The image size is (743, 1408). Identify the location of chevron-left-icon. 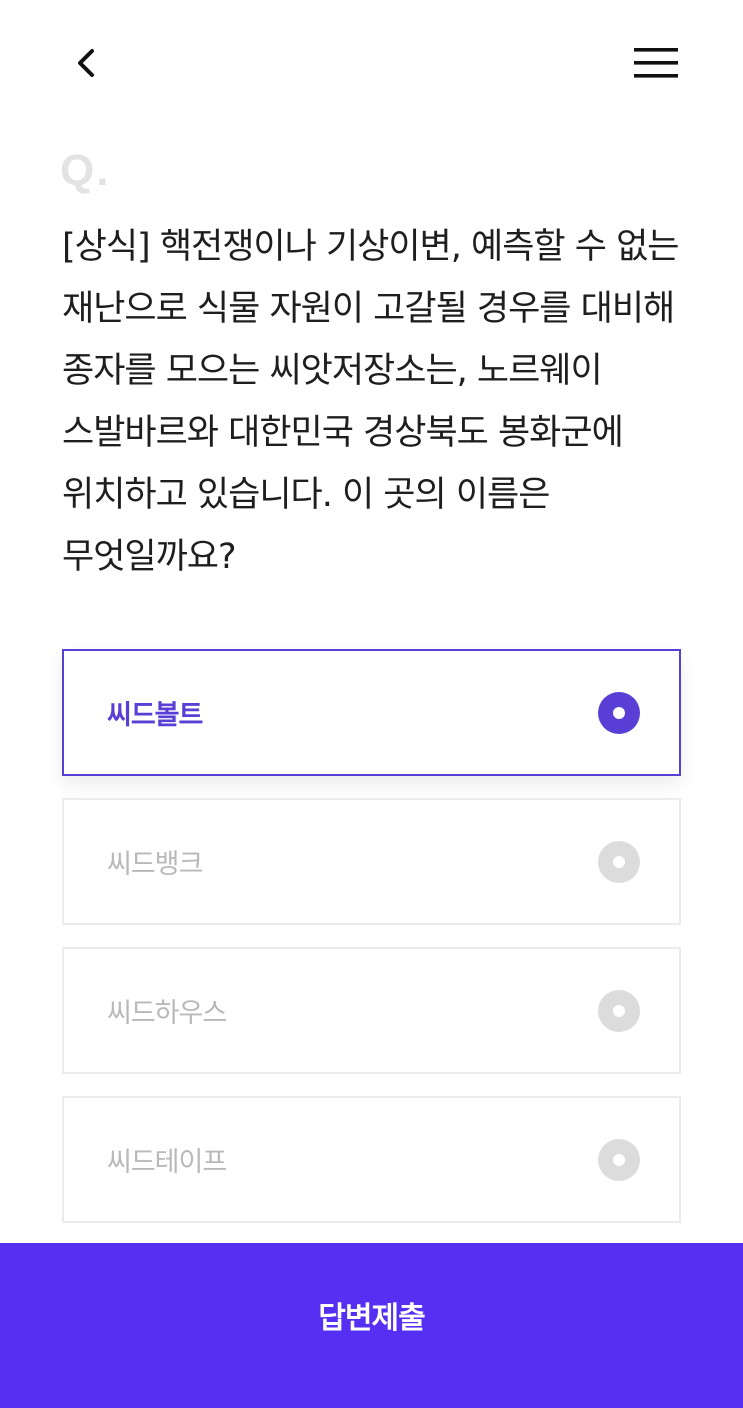
(86, 63).